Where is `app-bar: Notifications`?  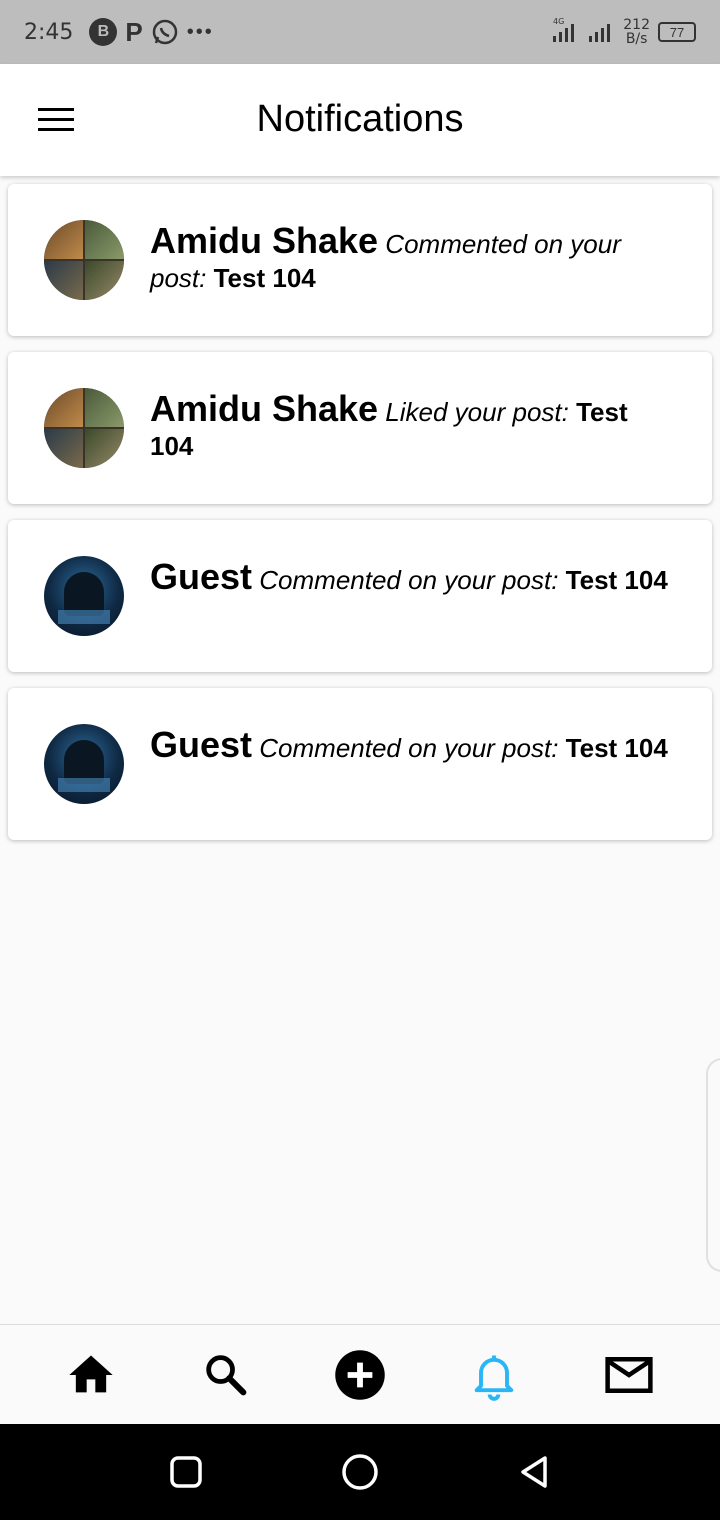
app-bar: Notifications is located at coordinates (360, 120).